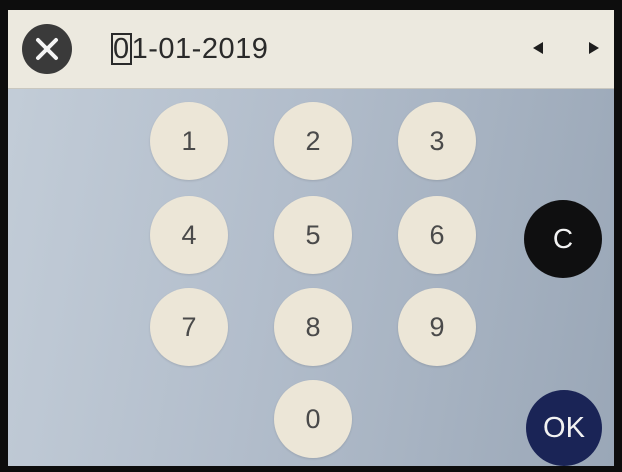  I want to click on close-button, so click(47, 49).